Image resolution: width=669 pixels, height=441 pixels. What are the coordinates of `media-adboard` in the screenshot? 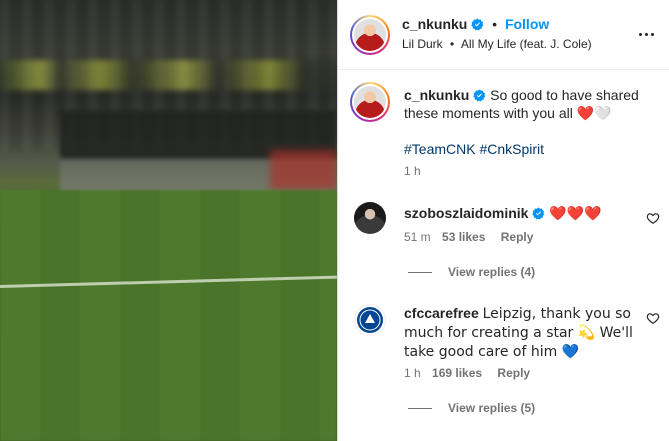 It's located at (168, 75).